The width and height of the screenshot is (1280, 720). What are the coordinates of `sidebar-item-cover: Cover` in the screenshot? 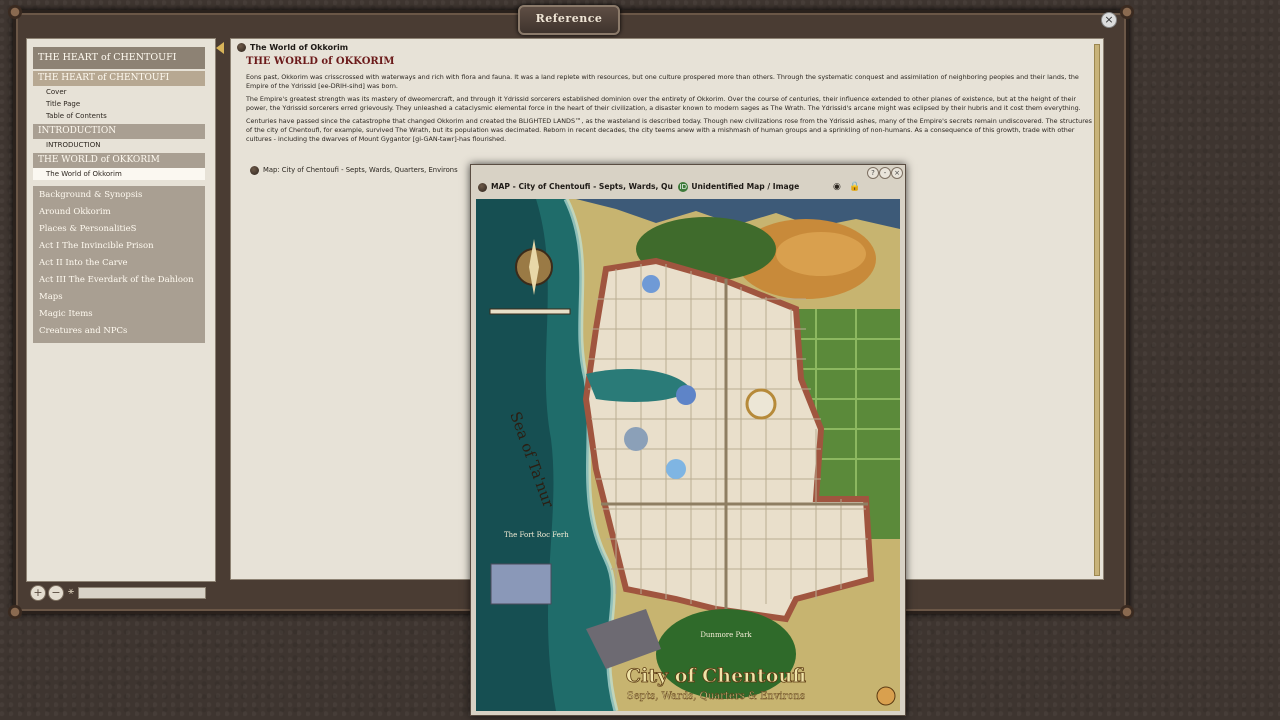 It's located at (119, 92).